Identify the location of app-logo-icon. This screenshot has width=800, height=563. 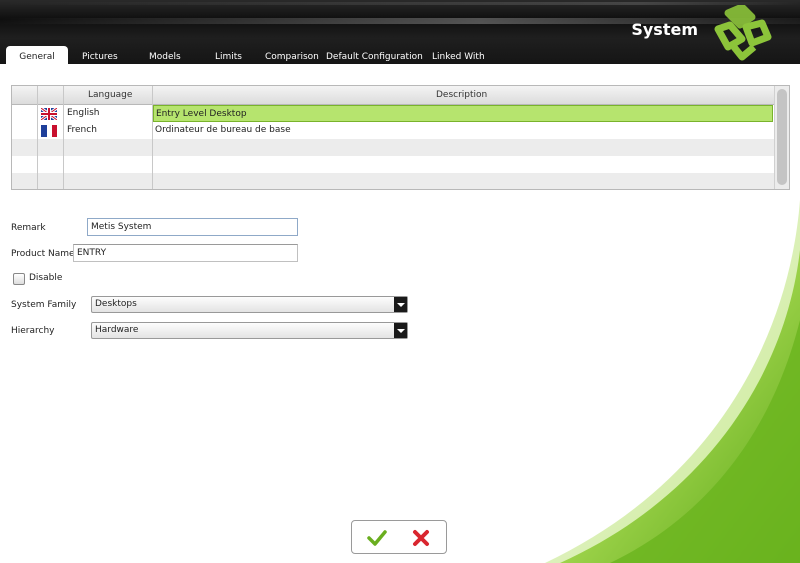
(743, 33).